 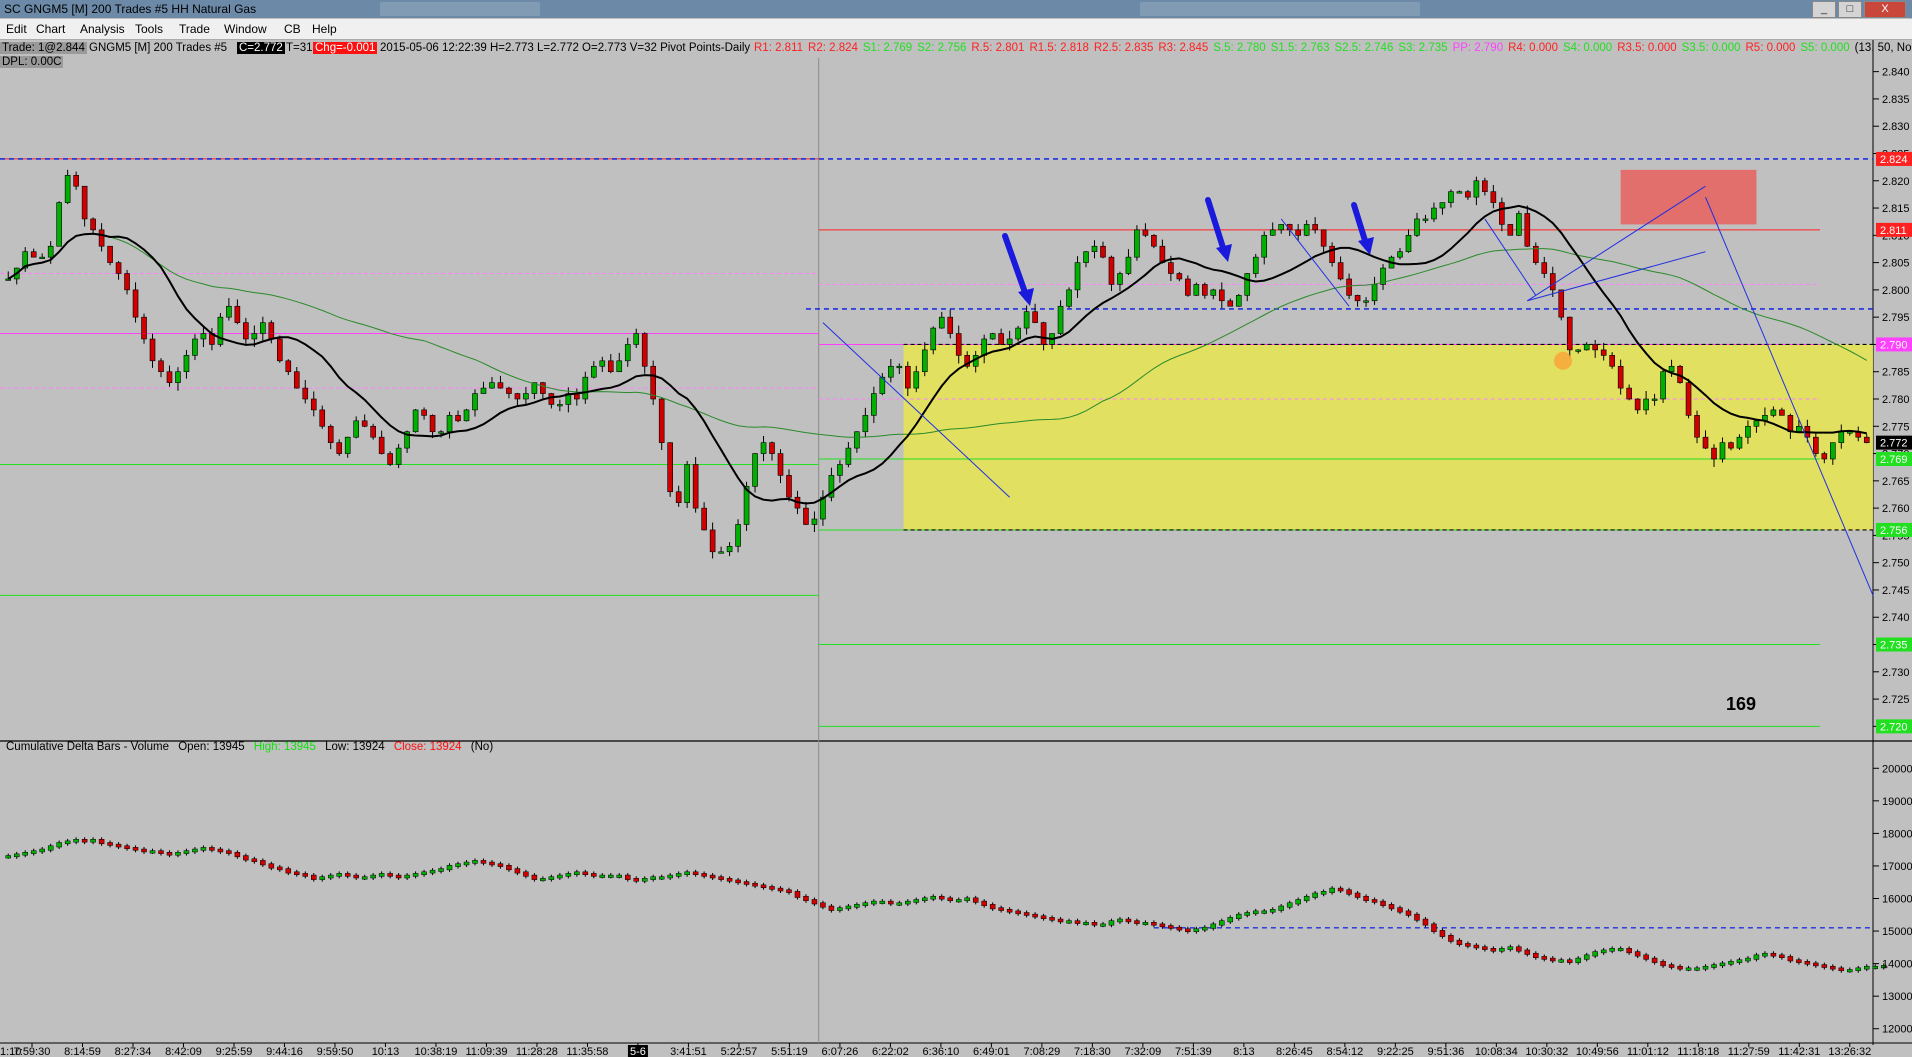 What do you see at coordinates (284, 1051) in the screenshot?
I see `time-label: 9:44:16` at bounding box center [284, 1051].